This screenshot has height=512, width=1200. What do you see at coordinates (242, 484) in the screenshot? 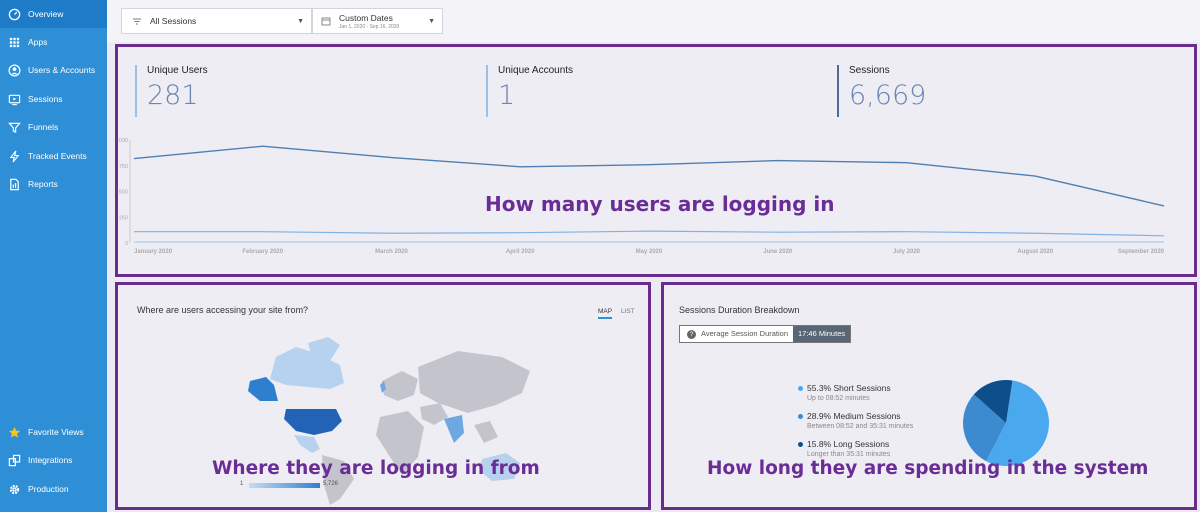
I see `map-scale-min: 1` at bounding box center [242, 484].